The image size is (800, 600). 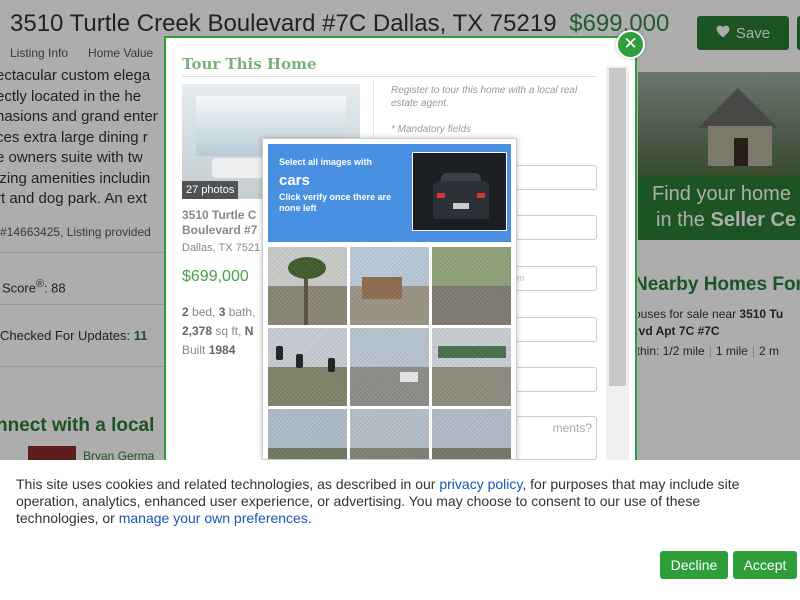 What do you see at coordinates (213, 518) in the screenshot?
I see `manage-preferences-link: manage your own preferences` at bounding box center [213, 518].